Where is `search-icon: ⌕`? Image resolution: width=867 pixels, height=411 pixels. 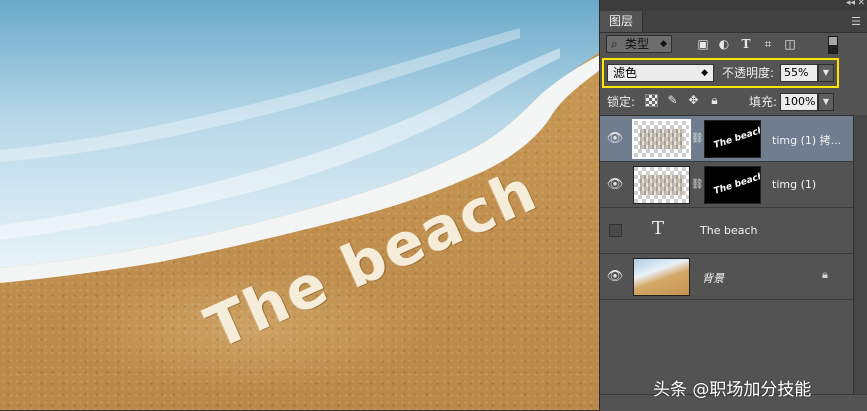
search-icon: ⌕ is located at coordinates (614, 44).